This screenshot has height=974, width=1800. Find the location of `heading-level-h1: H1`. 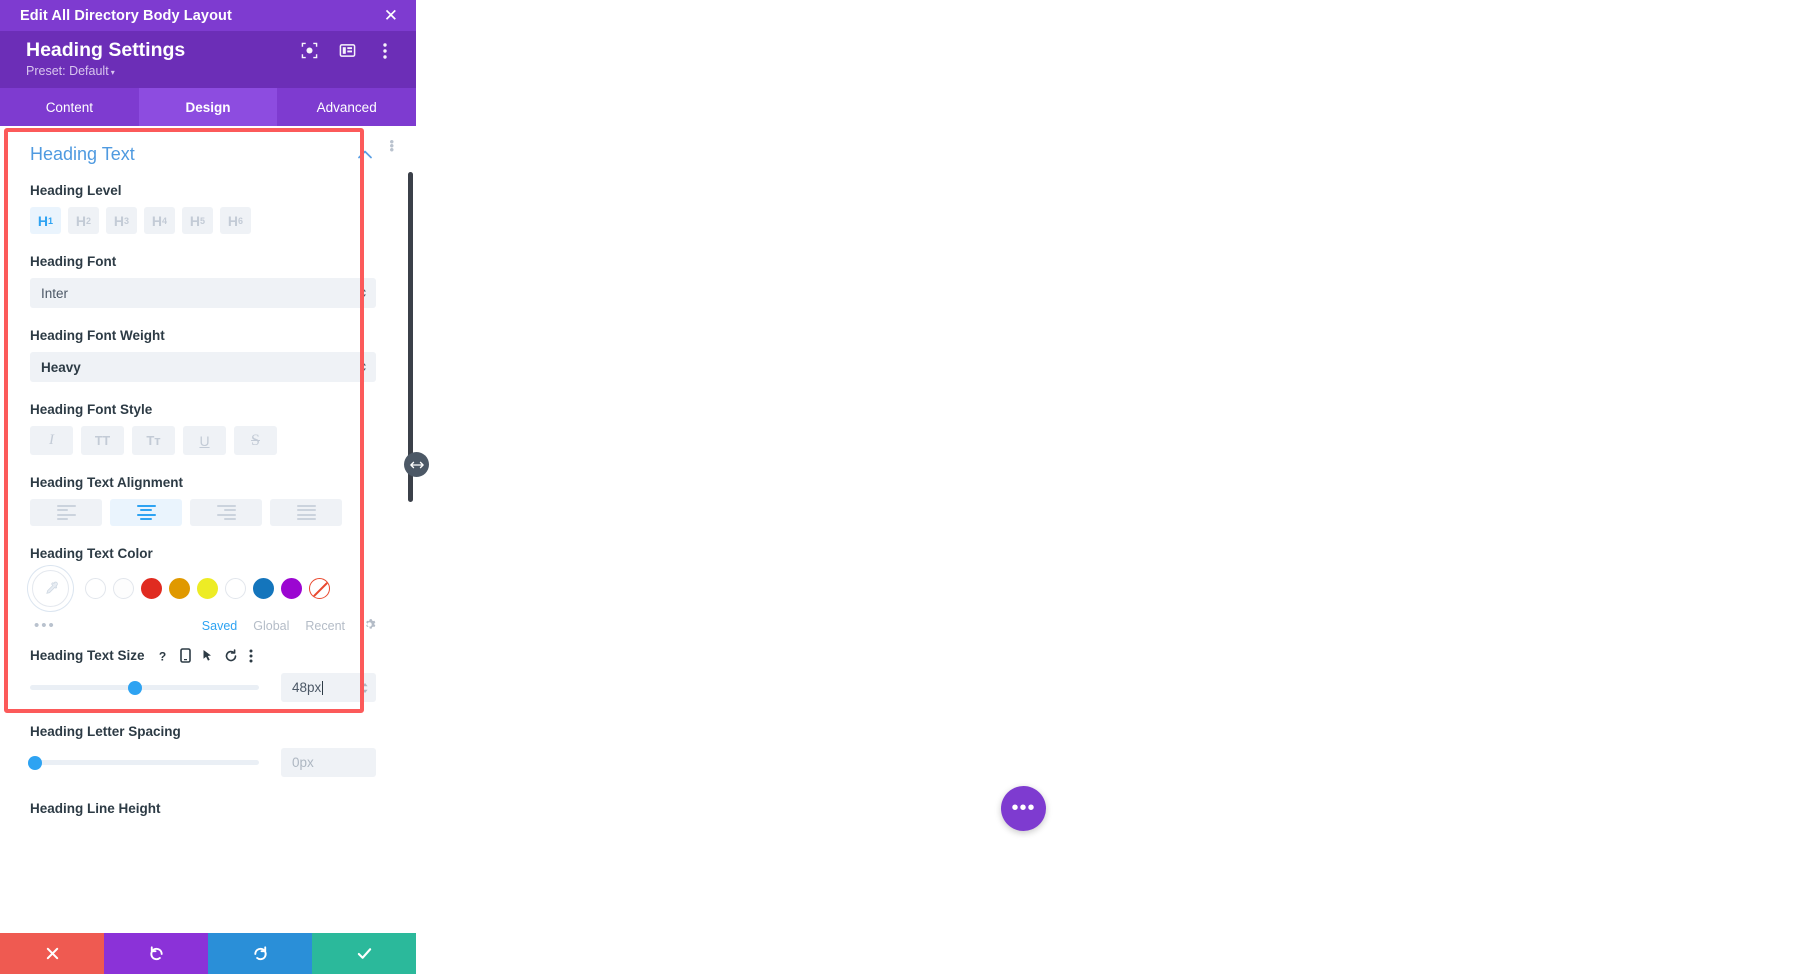

heading-level-h1: H1 is located at coordinates (45, 220).